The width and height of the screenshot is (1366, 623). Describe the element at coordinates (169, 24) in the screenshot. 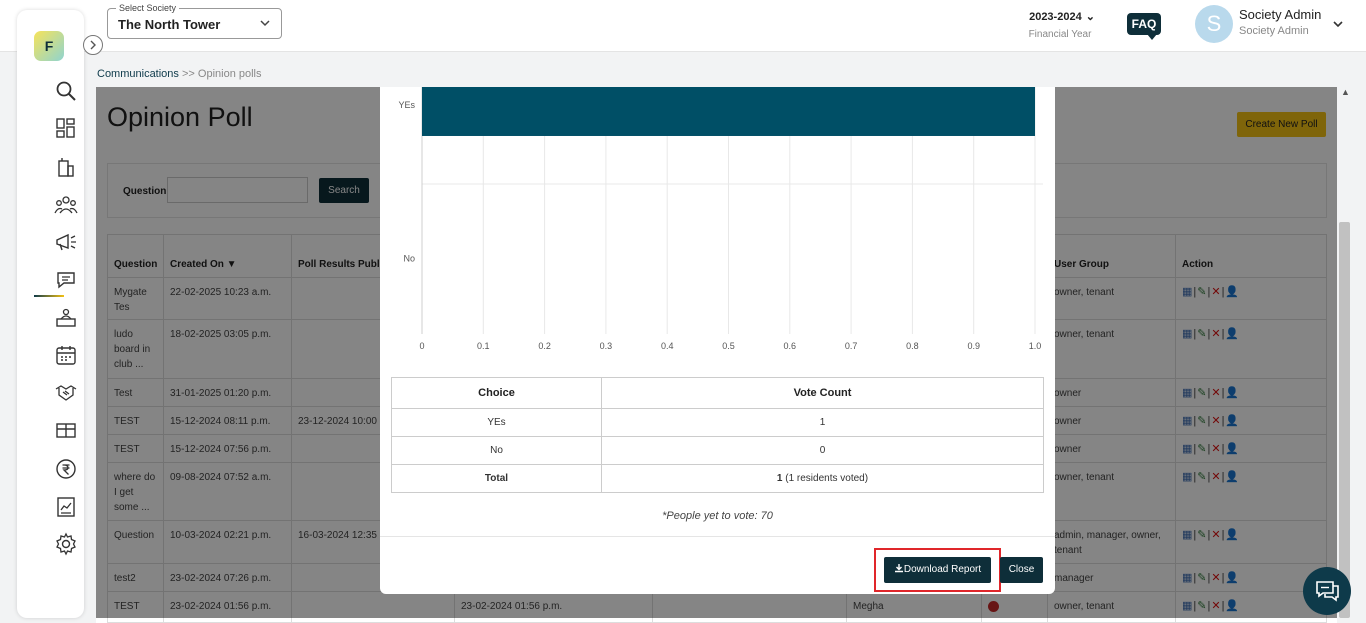

I see `society-select-value: The North Tower` at that location.